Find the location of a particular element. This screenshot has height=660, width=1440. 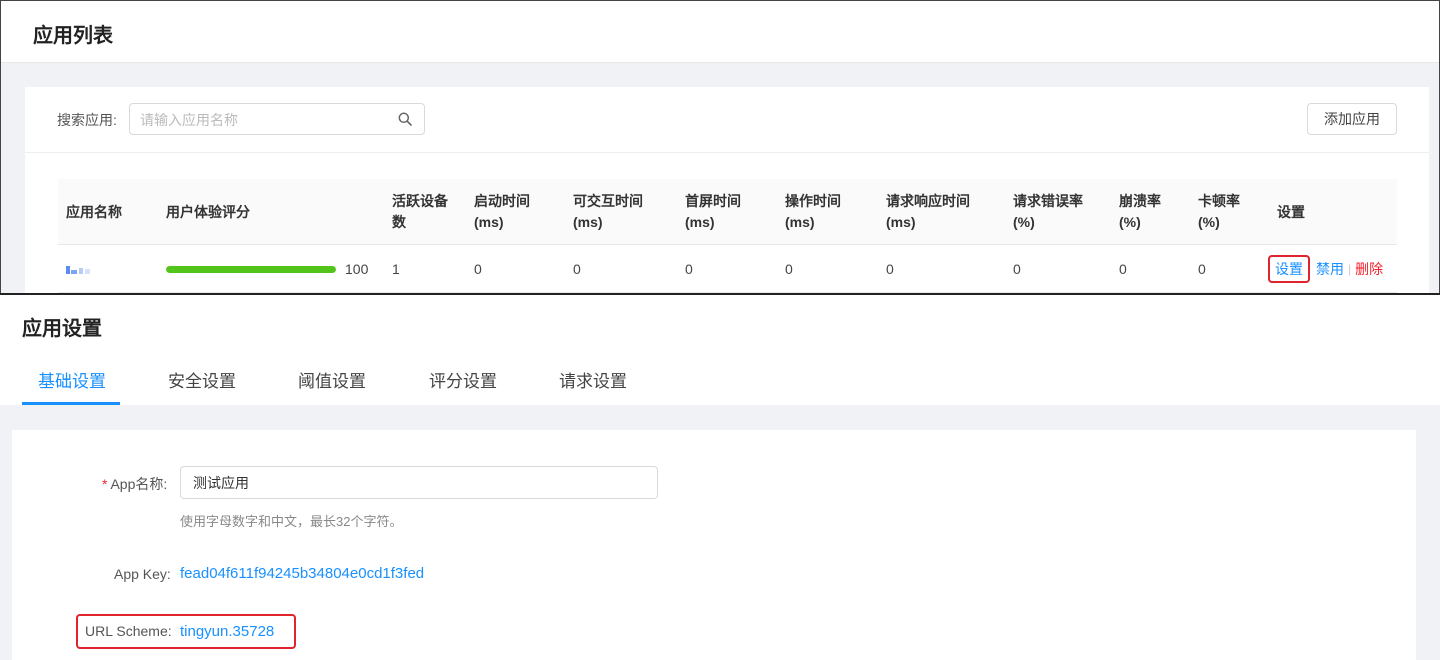

col-header-first-screen: 首屏时间 (ms) is located at coordinates (713, 211).